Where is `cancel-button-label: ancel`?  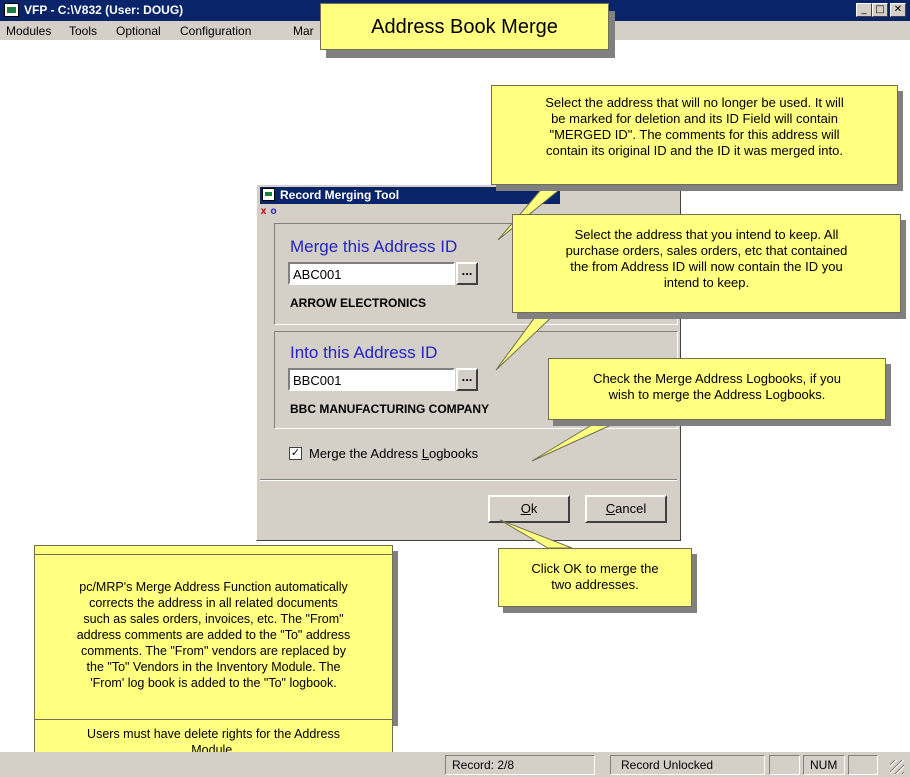
cancel-button-label: ancel is located at coordinates (631, 508).